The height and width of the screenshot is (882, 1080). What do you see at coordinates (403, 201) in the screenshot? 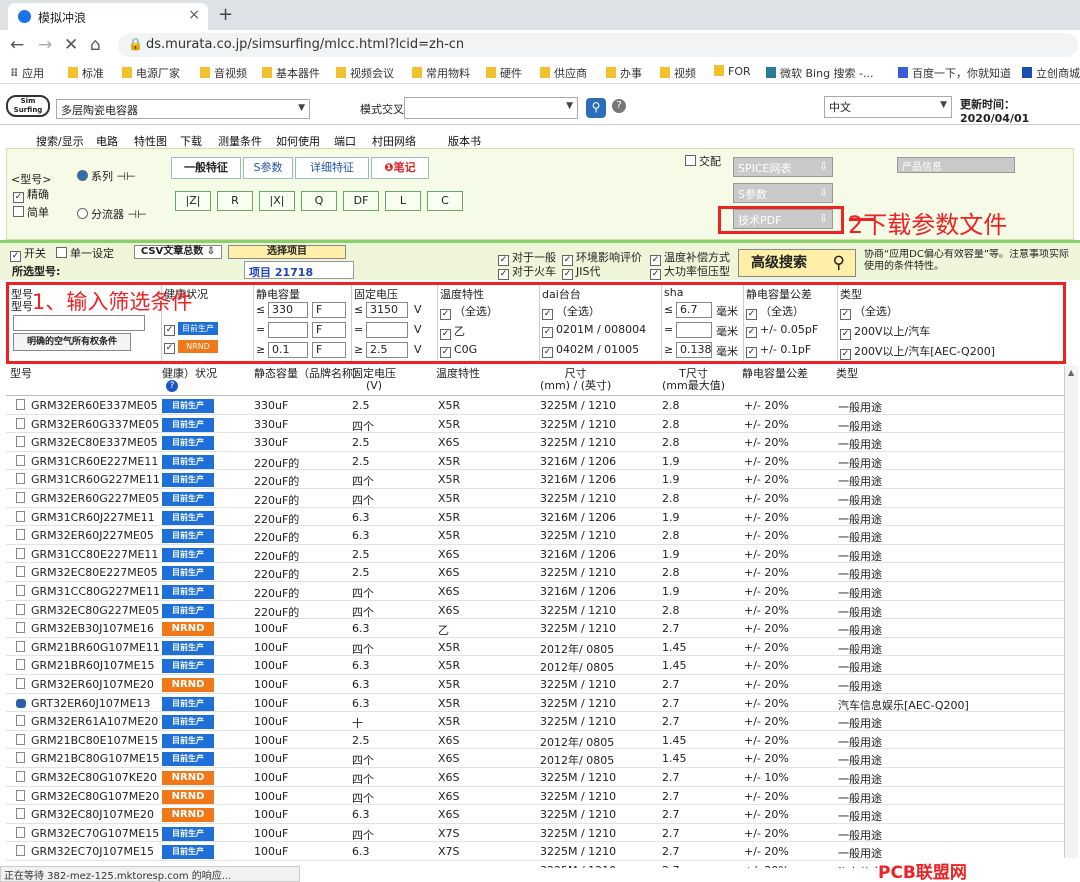
I see `param-l-button: L` at bounding box center [403, 201].